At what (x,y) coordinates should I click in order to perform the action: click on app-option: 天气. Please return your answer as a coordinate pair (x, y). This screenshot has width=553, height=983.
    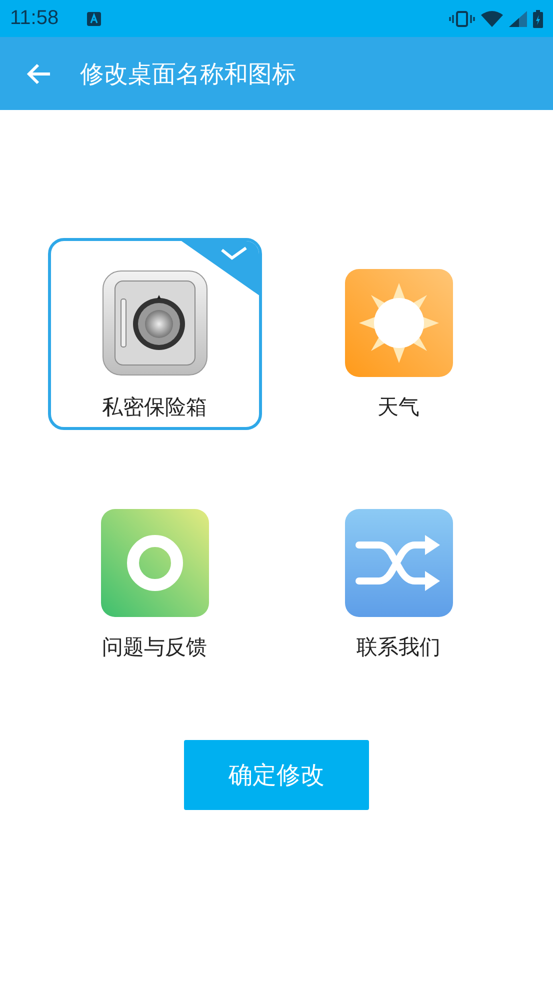
    Looking at the image, I should click on (399, 334).